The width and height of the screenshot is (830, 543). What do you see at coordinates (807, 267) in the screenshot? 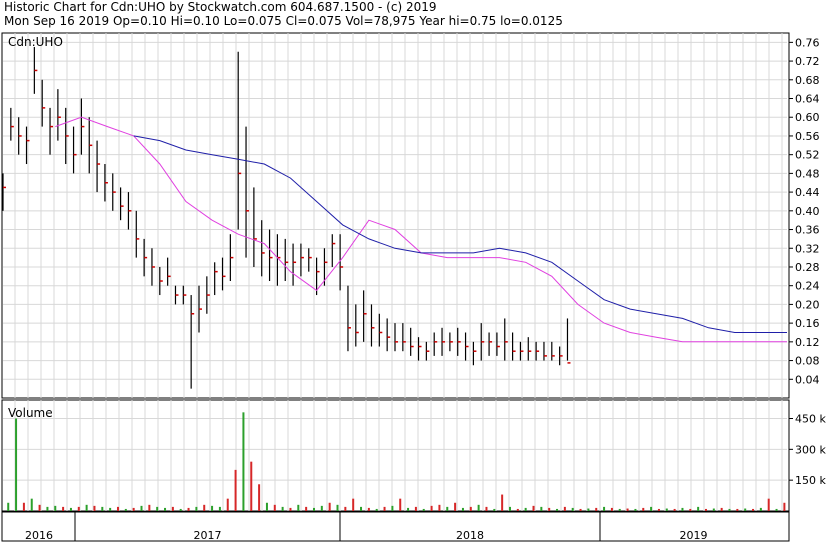
I see `price-tick-label: 0.28` at bounding box center [807, 267].